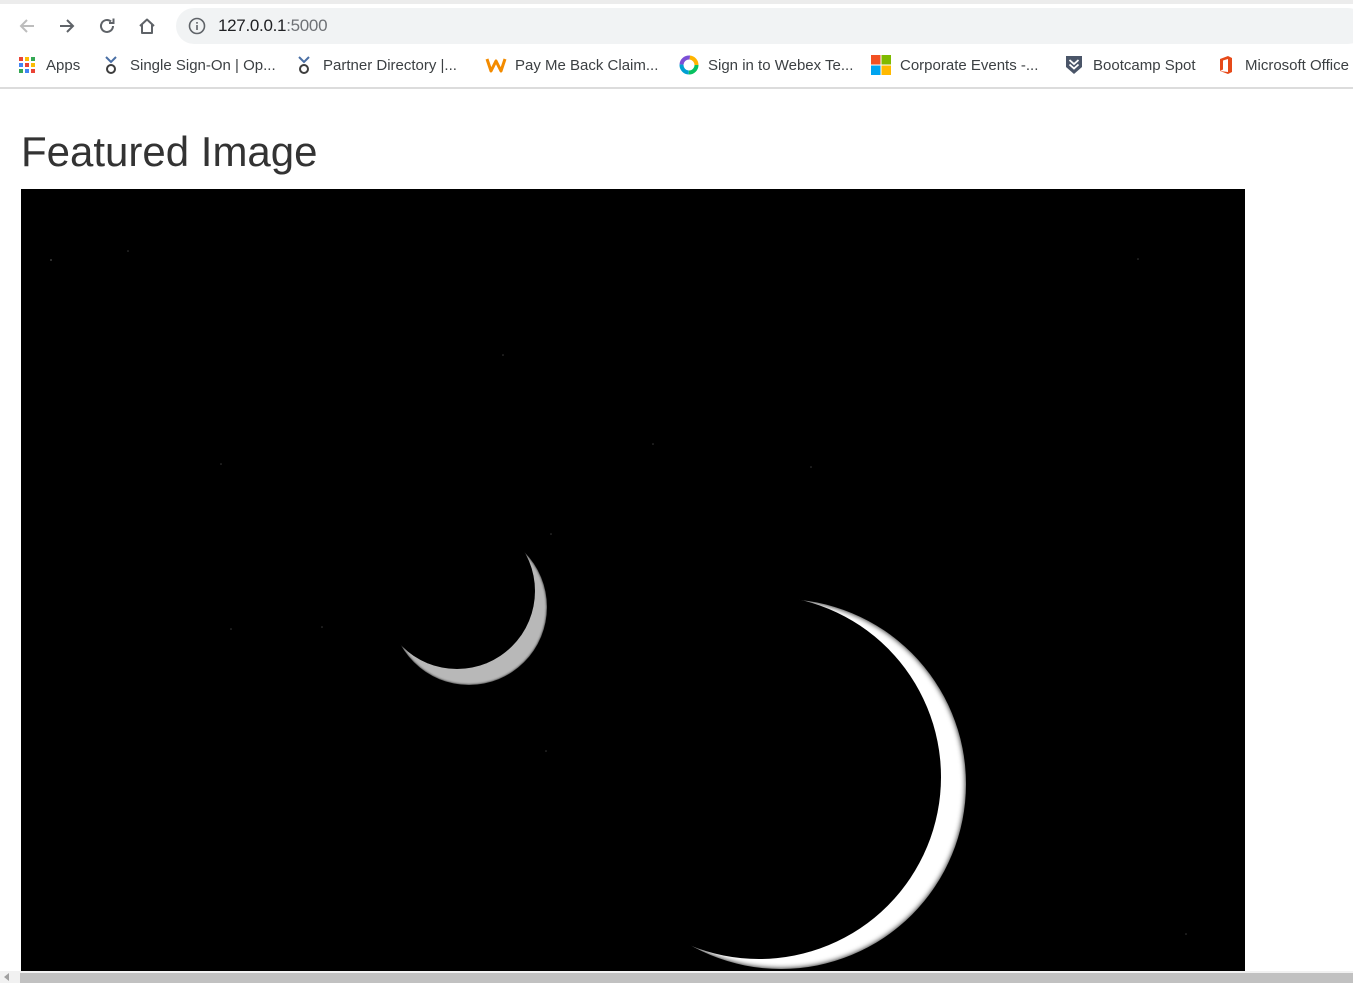 The width and height of the screenshot is (1353, 983). What do you see at coordinates (496, 65) in the screenshot?
I see `workday-icon` at bounding box center [496, 65].